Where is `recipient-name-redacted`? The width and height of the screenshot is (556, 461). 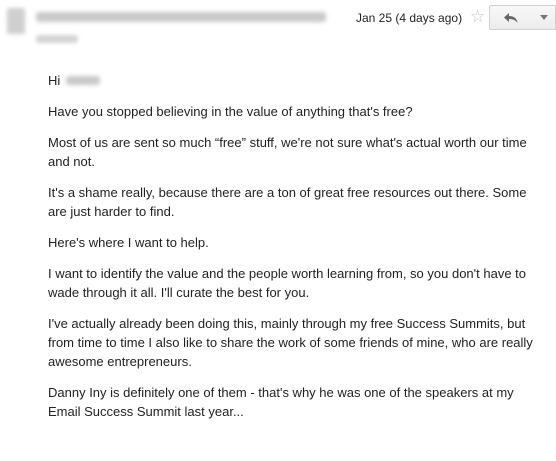
recipient-name-redacted is located at coordinates (83, 80).